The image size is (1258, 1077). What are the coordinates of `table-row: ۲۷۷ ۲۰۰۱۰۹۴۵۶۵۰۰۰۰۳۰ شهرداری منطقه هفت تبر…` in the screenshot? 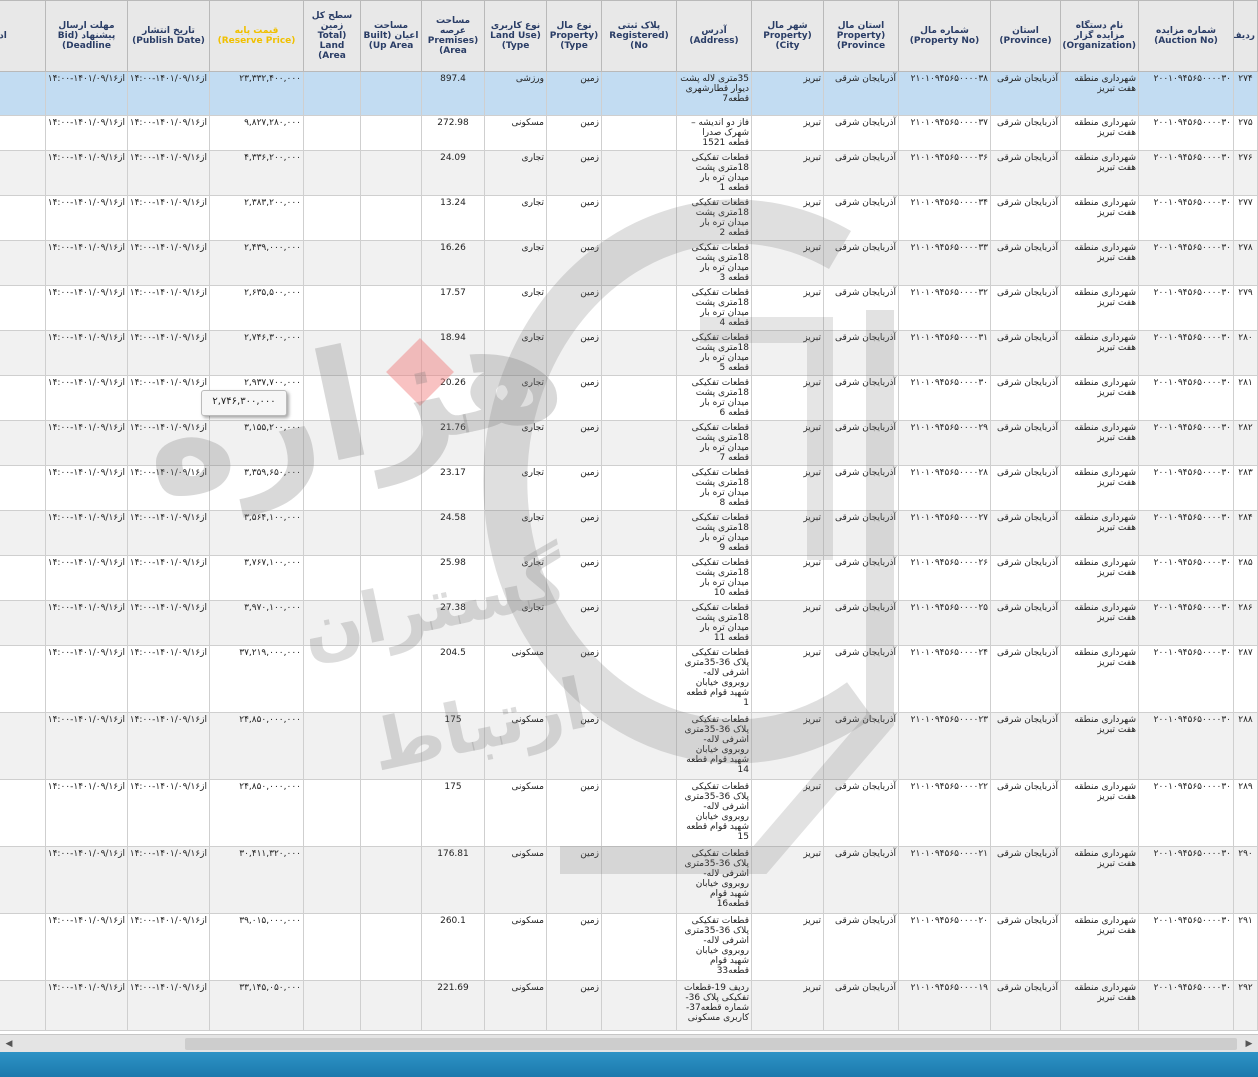 It's located at (629, 218).